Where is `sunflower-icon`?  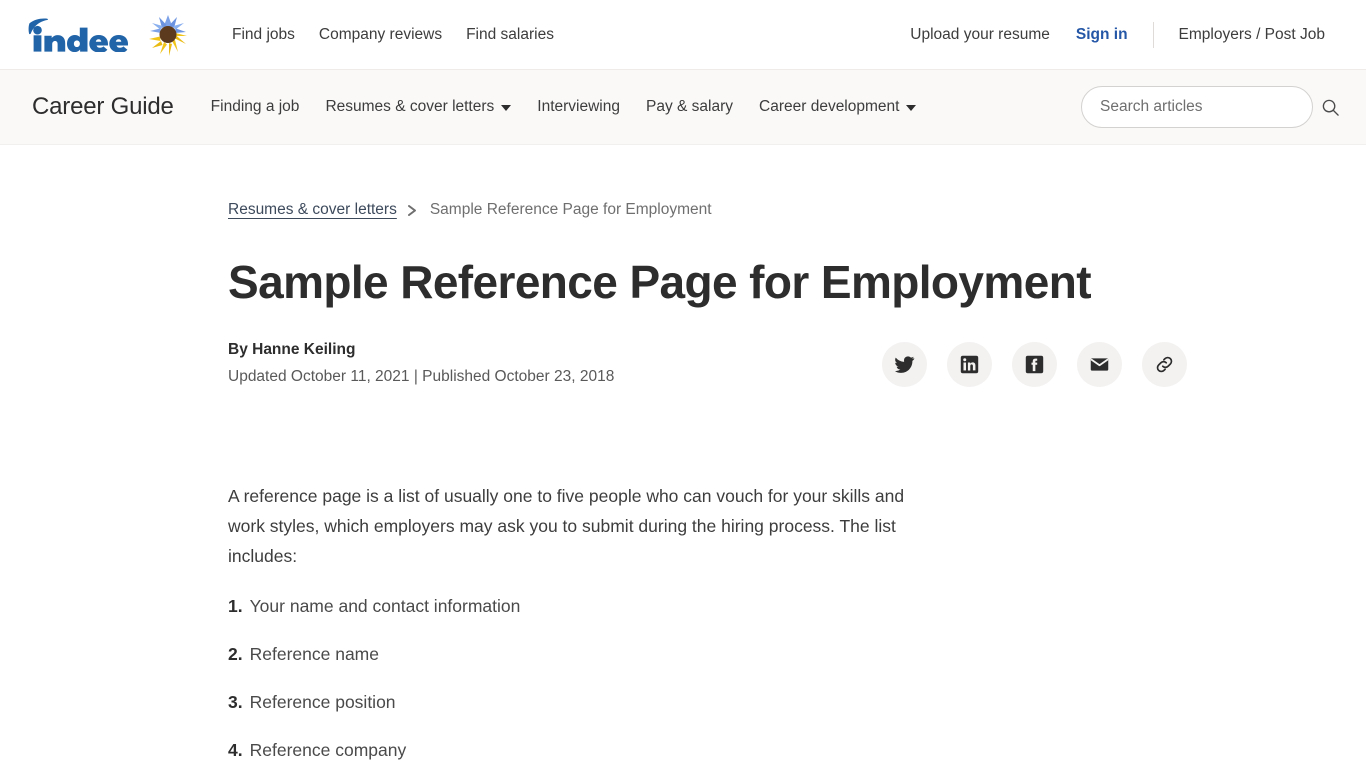 sunflower-icon is located at coordinates (168, 35).